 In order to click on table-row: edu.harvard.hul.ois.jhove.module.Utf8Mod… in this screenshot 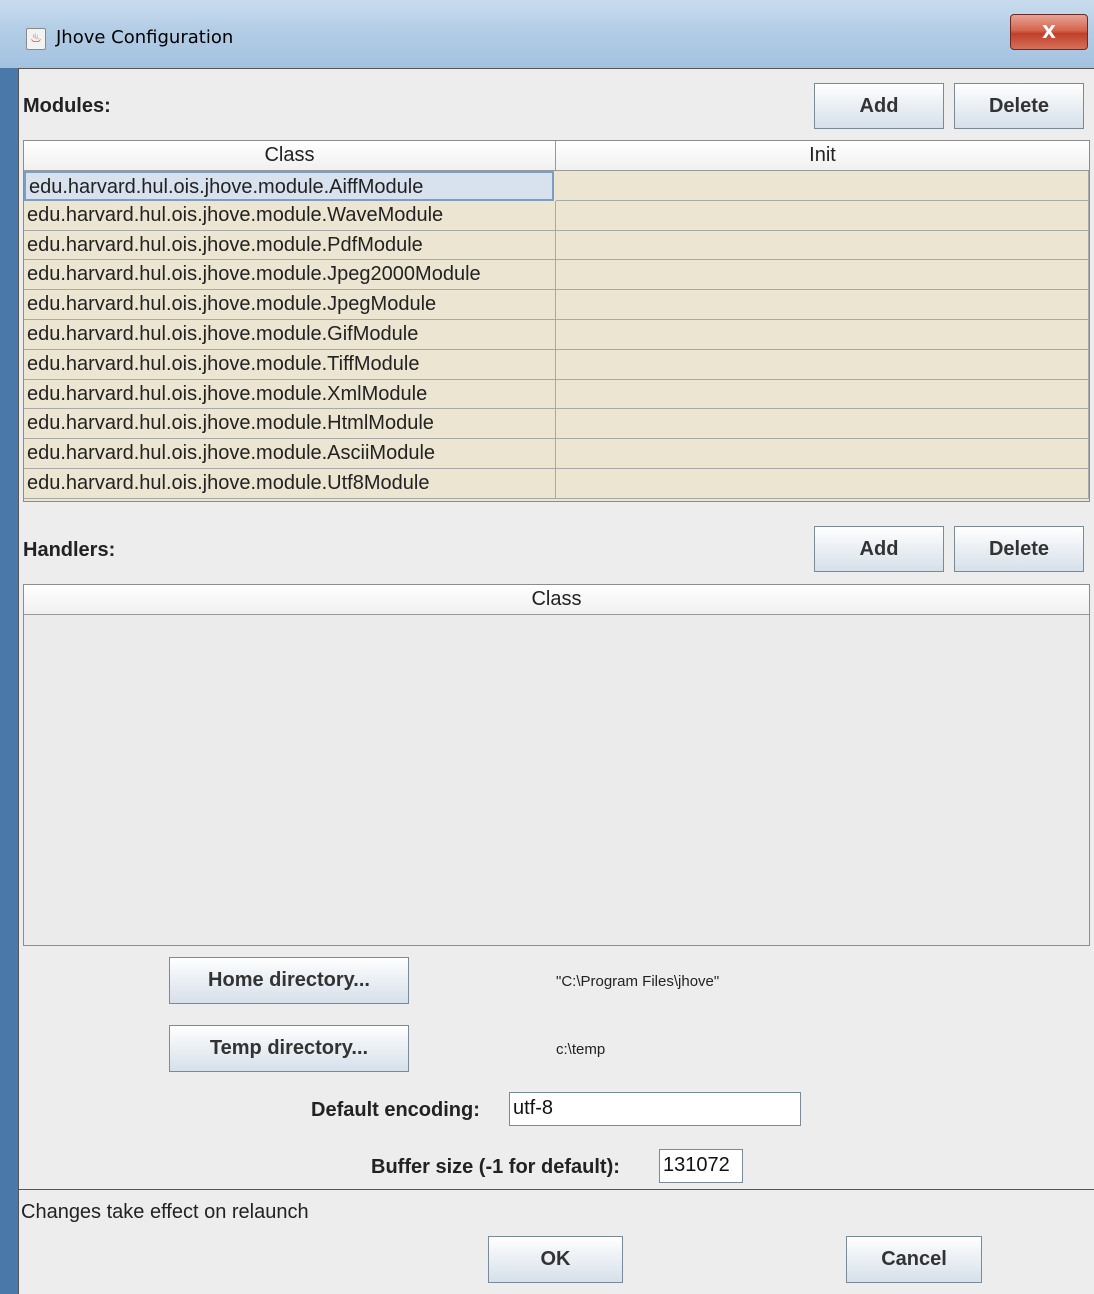, I will do `click(556, 483)`.